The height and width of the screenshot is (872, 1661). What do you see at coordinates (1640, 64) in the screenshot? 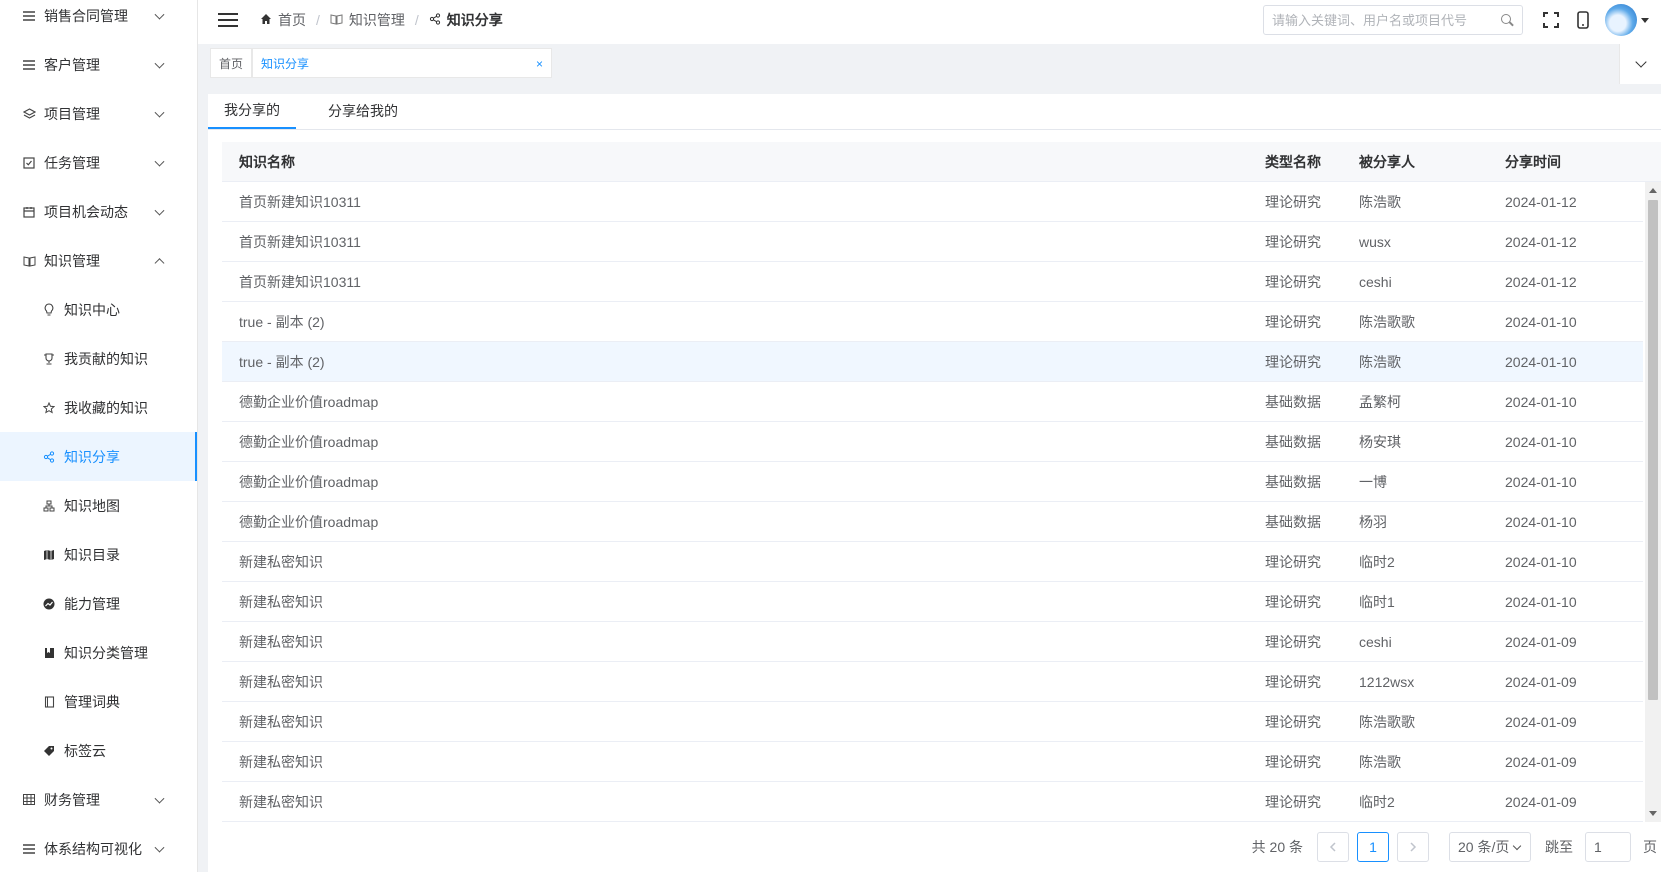
I see `tags-dropdown` at bounding box center [1640, 64].